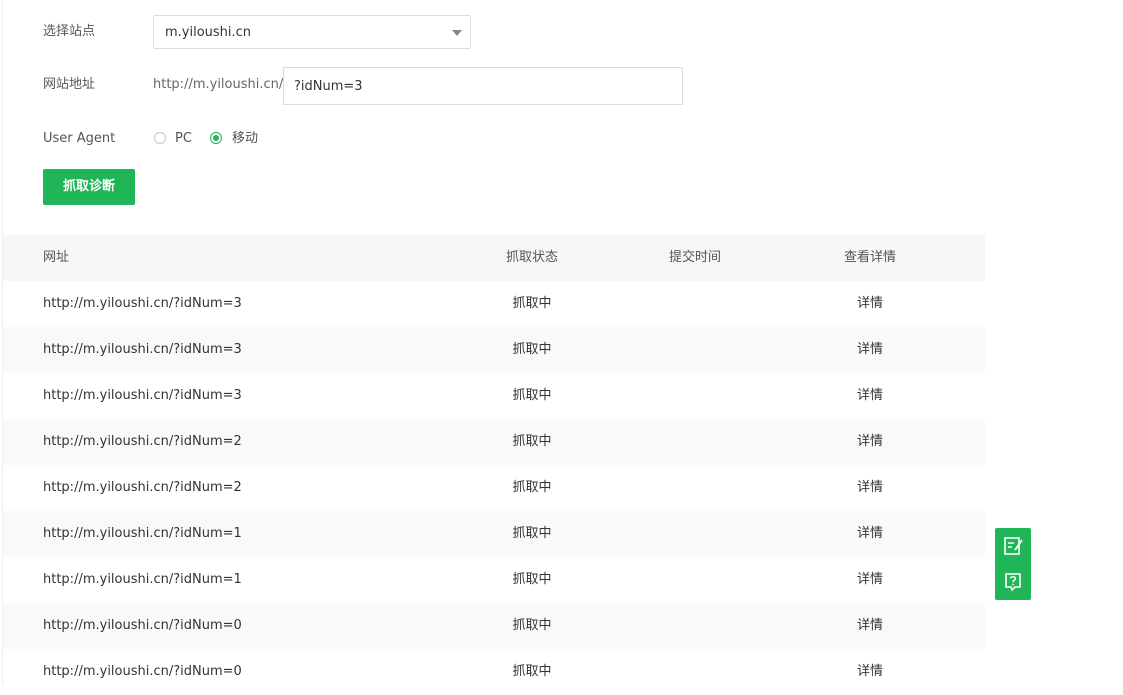  I want to click on header-time: 提交时间, so click(694, 257).